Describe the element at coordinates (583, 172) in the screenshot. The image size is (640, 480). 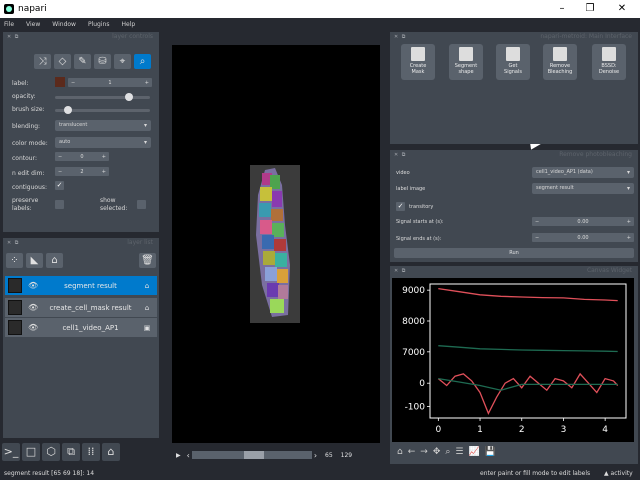
I see `video-dropdown: cell1_video_AP1 (data) ▾` at that location.